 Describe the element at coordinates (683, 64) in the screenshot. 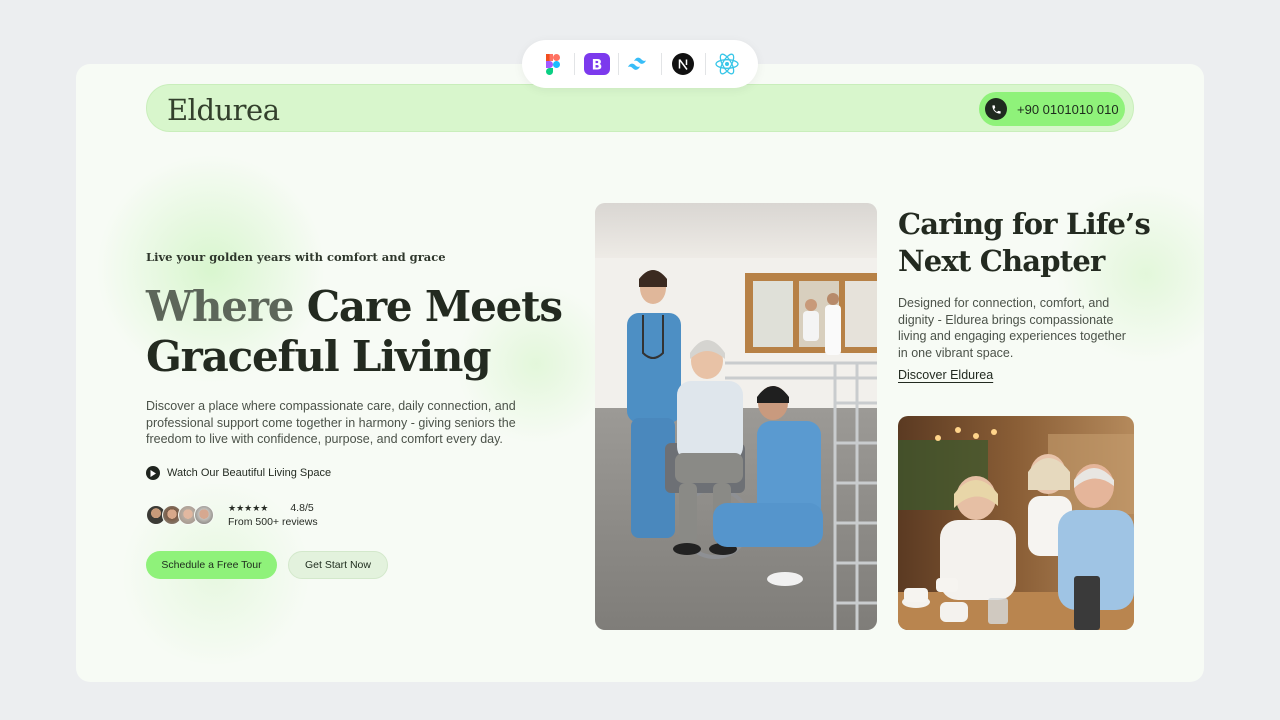

I see `nextjs-icon` at that location.